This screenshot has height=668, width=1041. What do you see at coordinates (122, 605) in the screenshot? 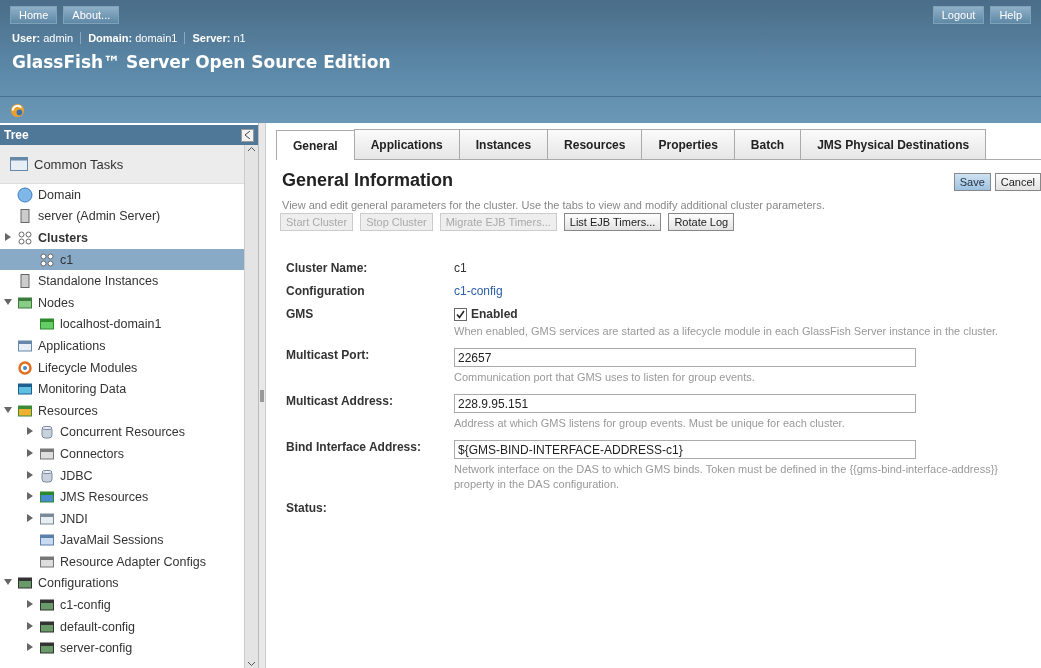
I see `tree-item: c1-config` at bounding box center [122, 605].